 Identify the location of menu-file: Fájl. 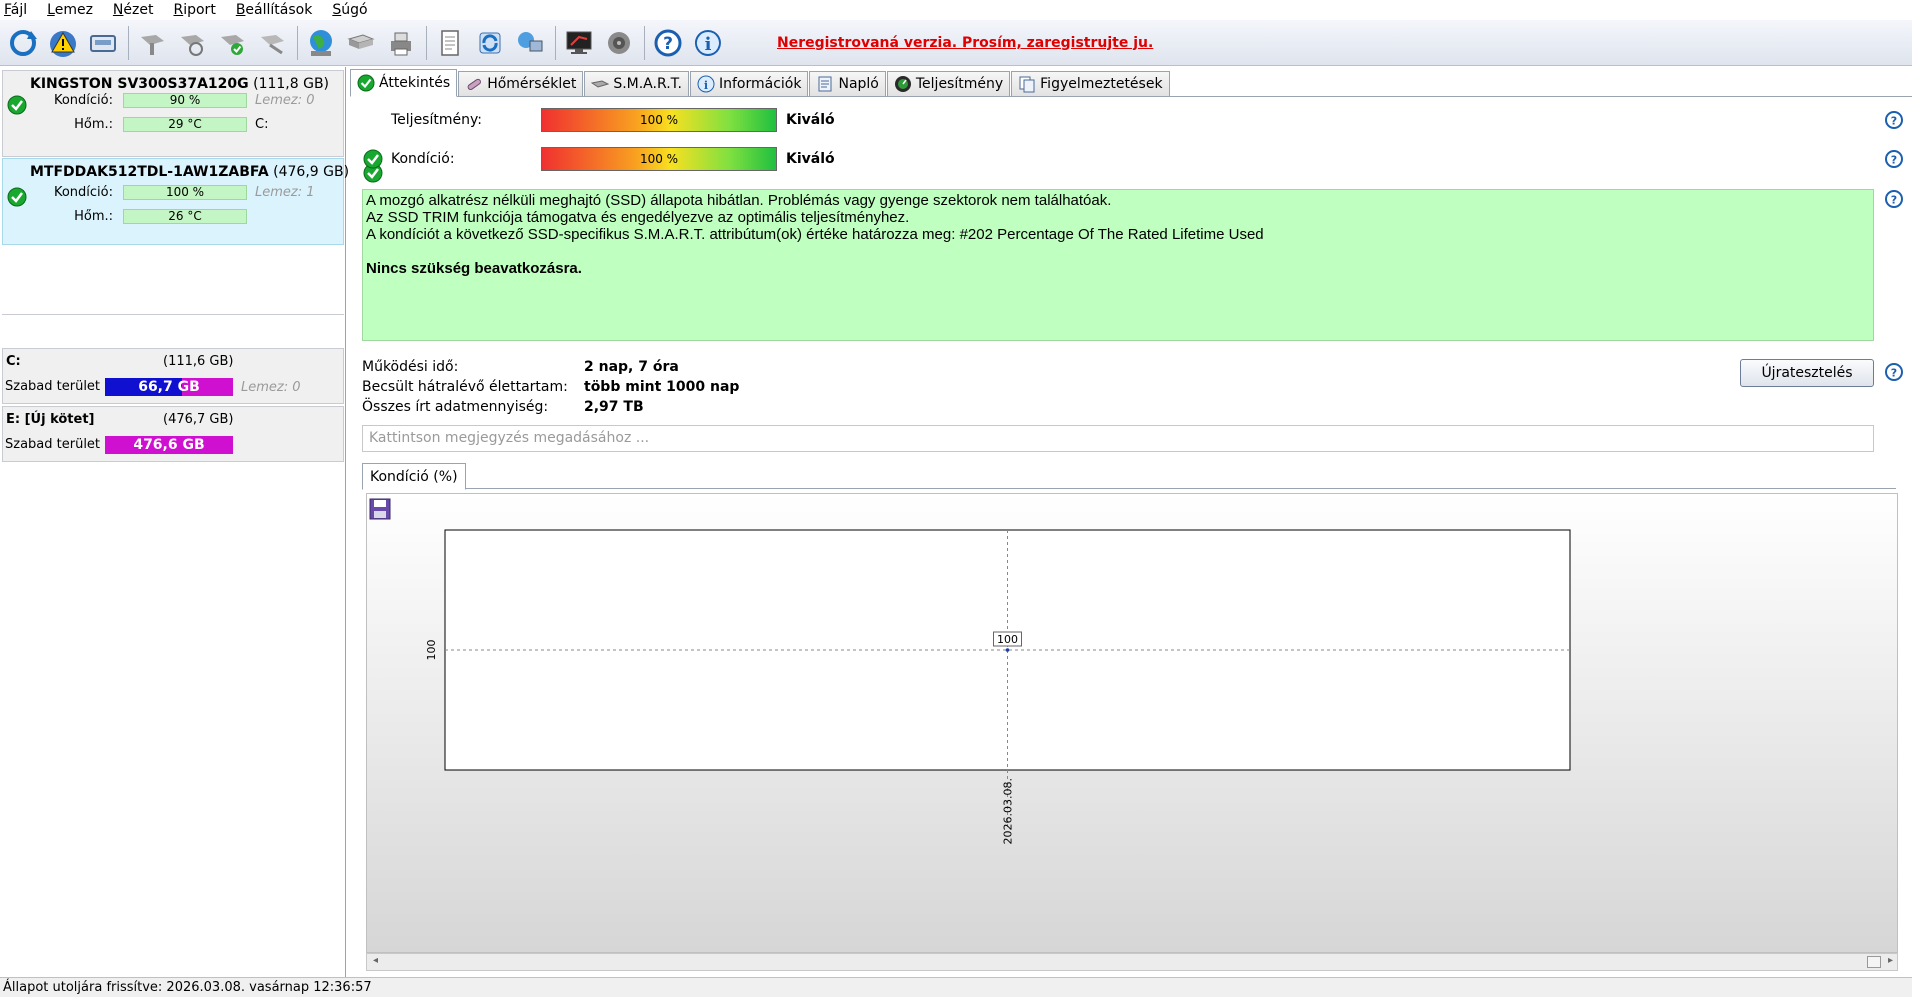
(15, 10).